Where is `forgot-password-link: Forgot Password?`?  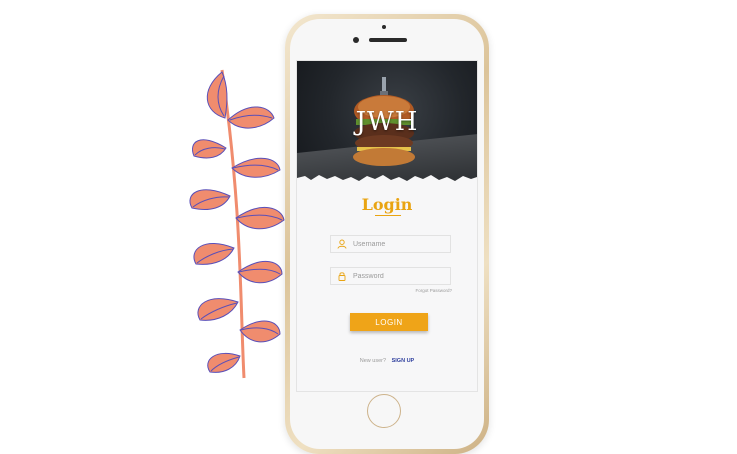
forgot-password-link: Forgot Password? is located at coordinates (404, 290).